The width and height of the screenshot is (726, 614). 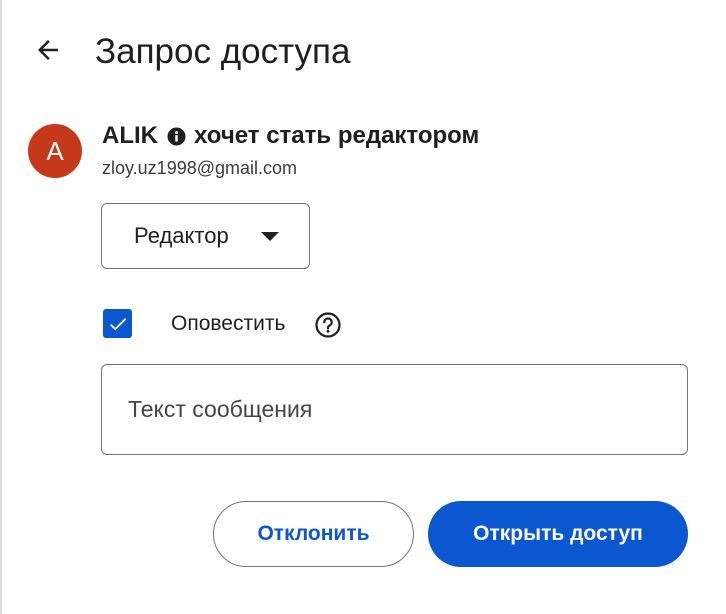 I want to click on avatar: A, so click(x=55, y=151).